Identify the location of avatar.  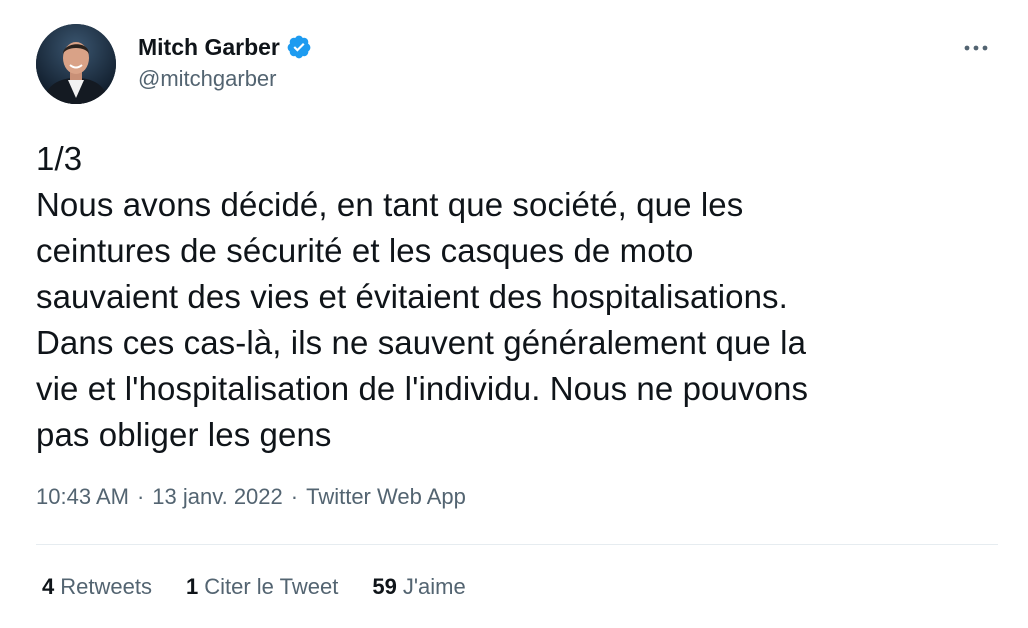
(76, 64).